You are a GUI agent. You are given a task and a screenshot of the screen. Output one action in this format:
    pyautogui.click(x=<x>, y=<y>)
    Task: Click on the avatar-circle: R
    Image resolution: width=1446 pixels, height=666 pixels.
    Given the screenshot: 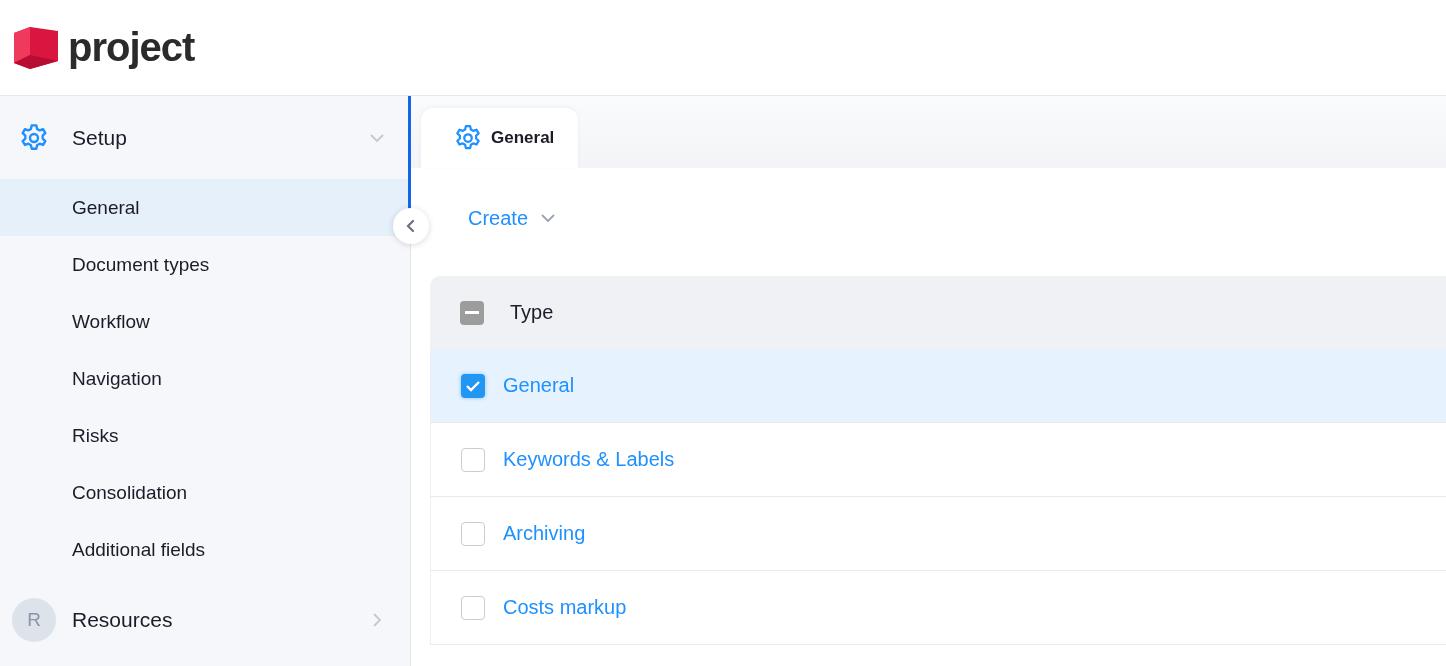 What is the action you would take?
    pyautogui.click(x=34, y=619)
    